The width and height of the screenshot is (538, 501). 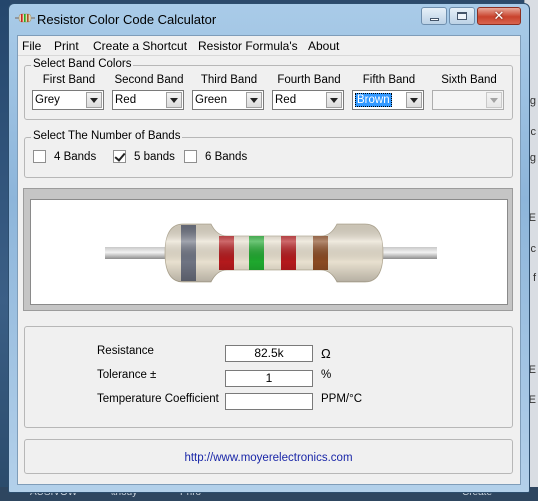 I want to click on fifth-band-label: Fifth Band, so click(x=389, y=80).